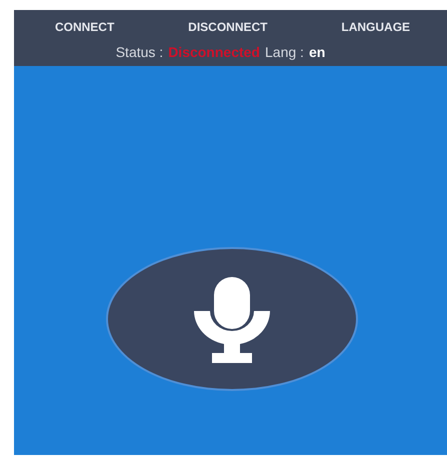 The width and height of the screenshot is (447, 473). Describe the element at coordinates (214, 52) in the screenshot. I see `status-value: Disconnected` at that location.